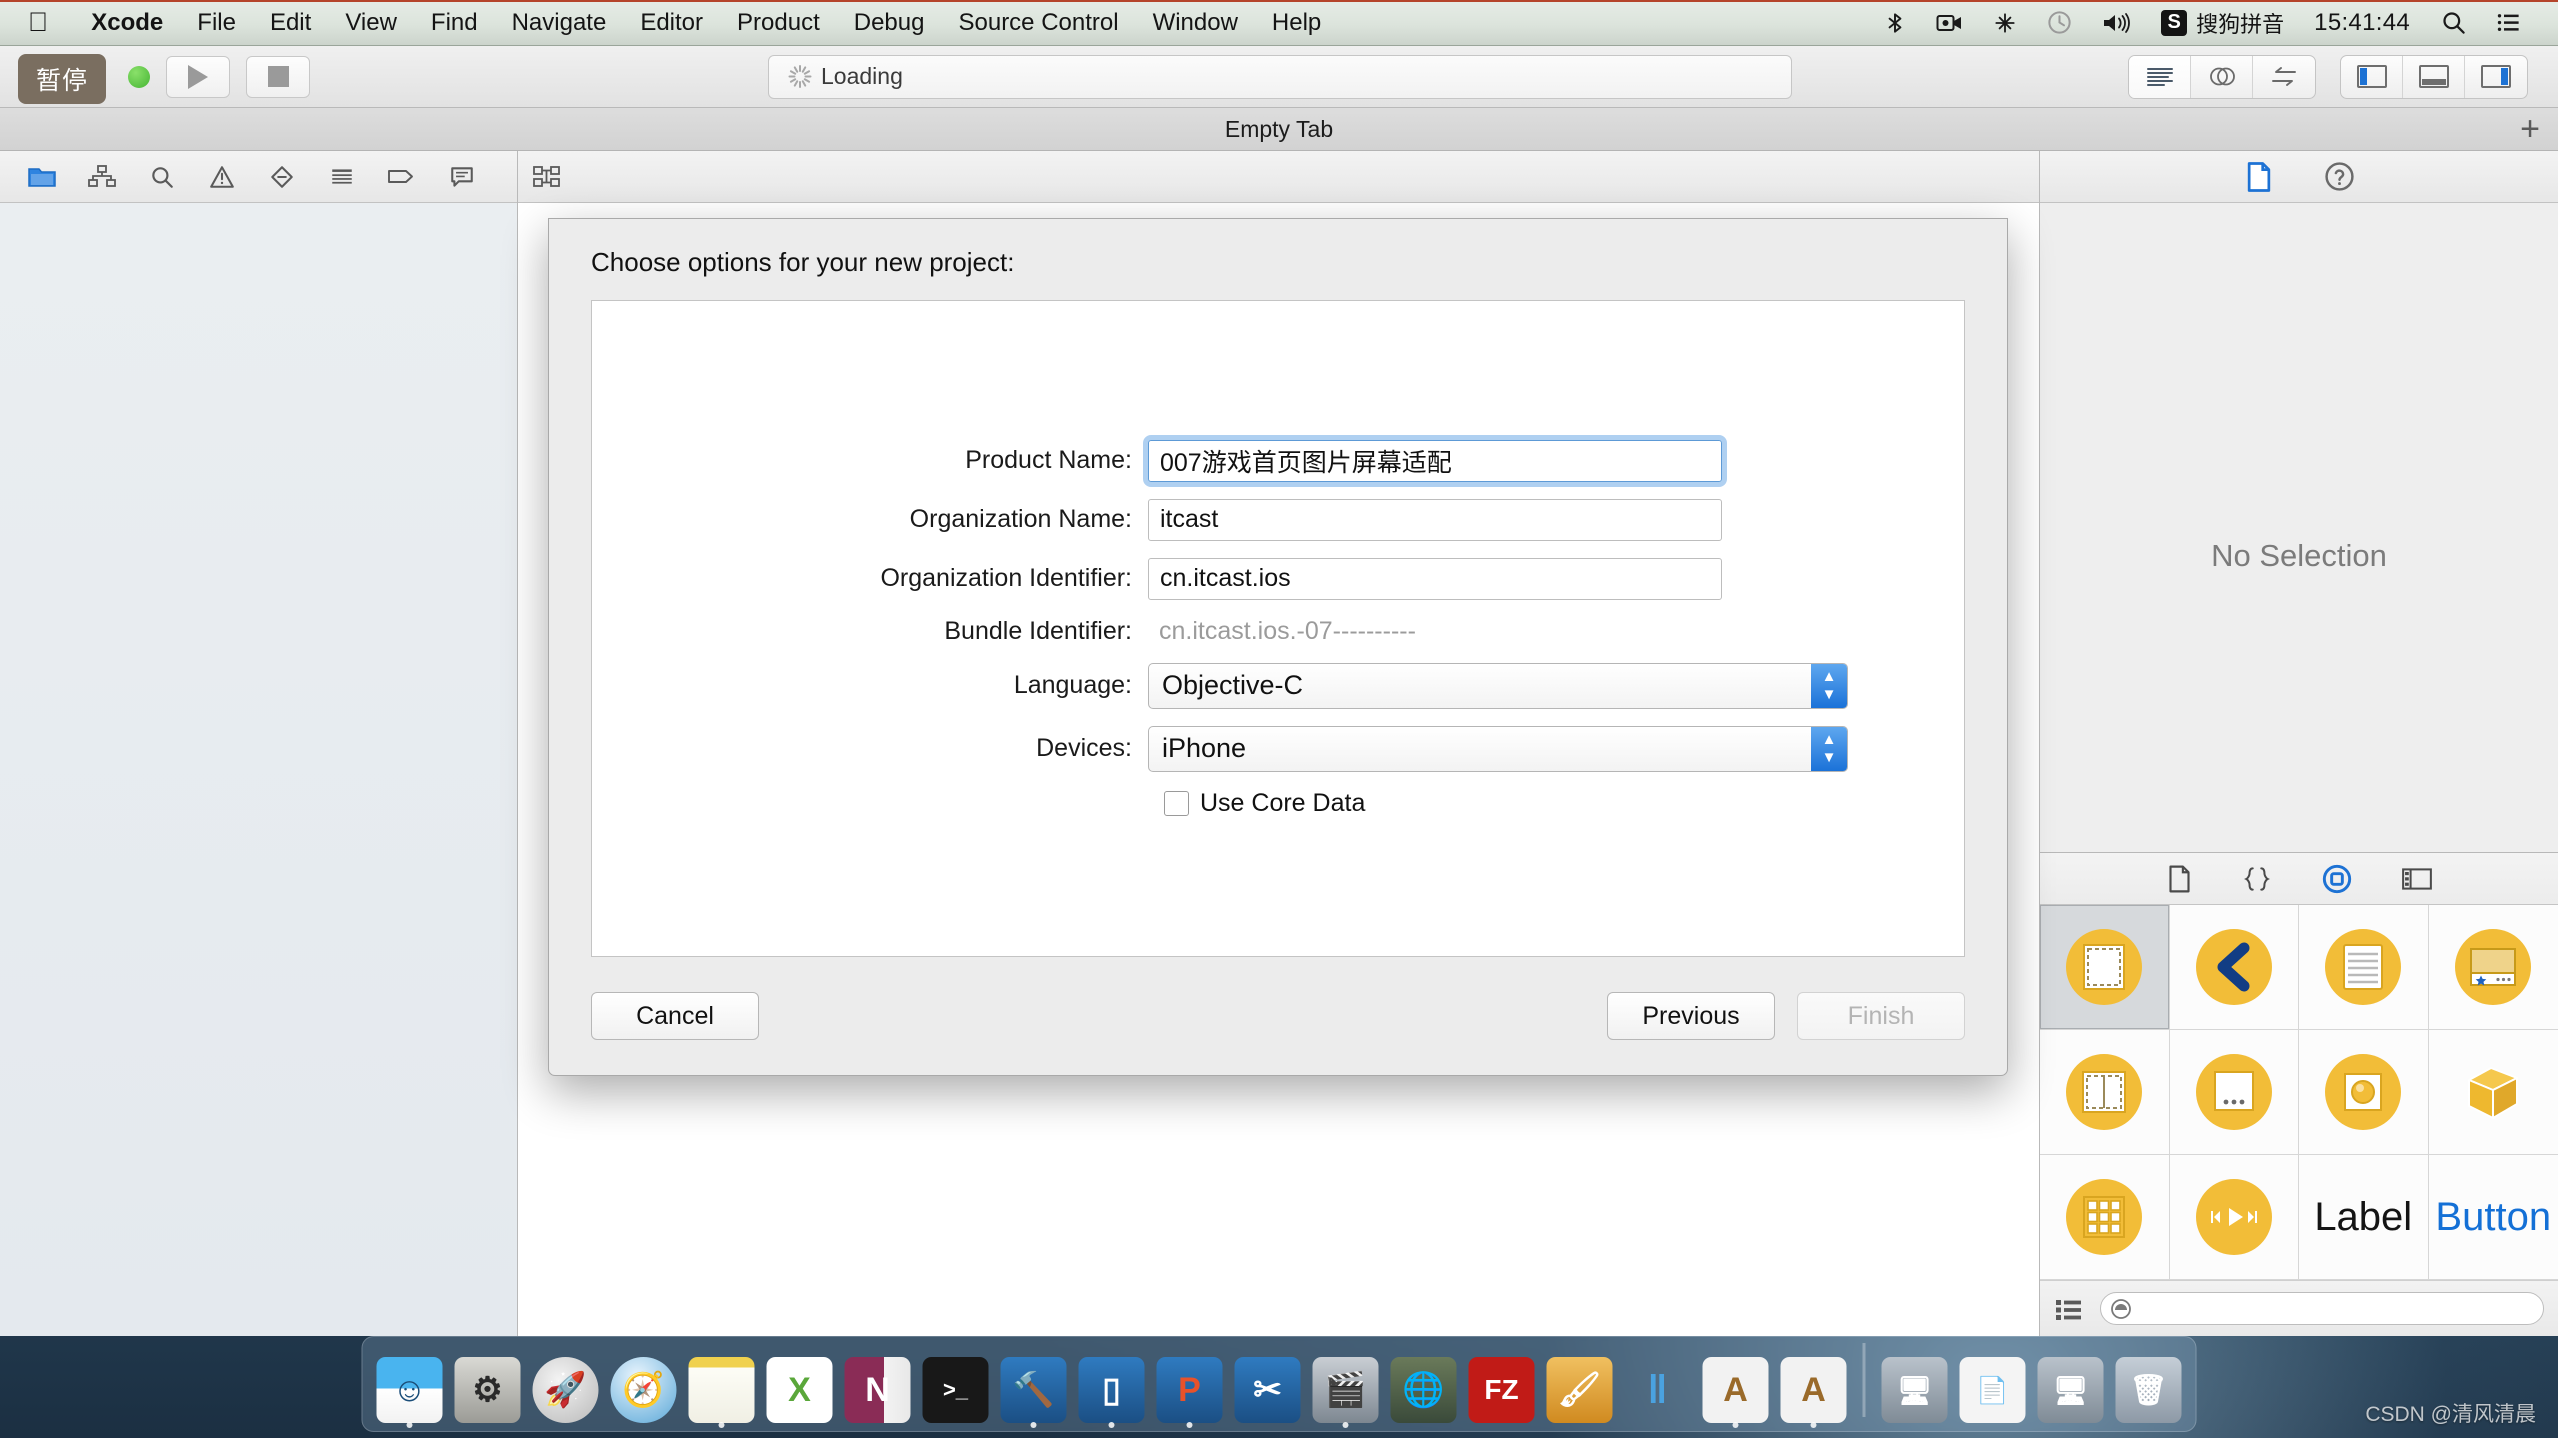 The image size is (2558, 1438). What do you see at coordinates (2160, 76) in the screenshot?
I see `standard-editor-button` at bounding box center [2160, 76].